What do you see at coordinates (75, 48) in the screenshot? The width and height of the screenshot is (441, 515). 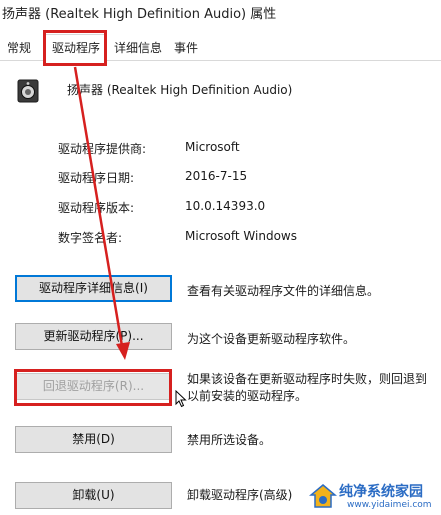 I see `tab-highlight-box` at bounding box center [75, 48].